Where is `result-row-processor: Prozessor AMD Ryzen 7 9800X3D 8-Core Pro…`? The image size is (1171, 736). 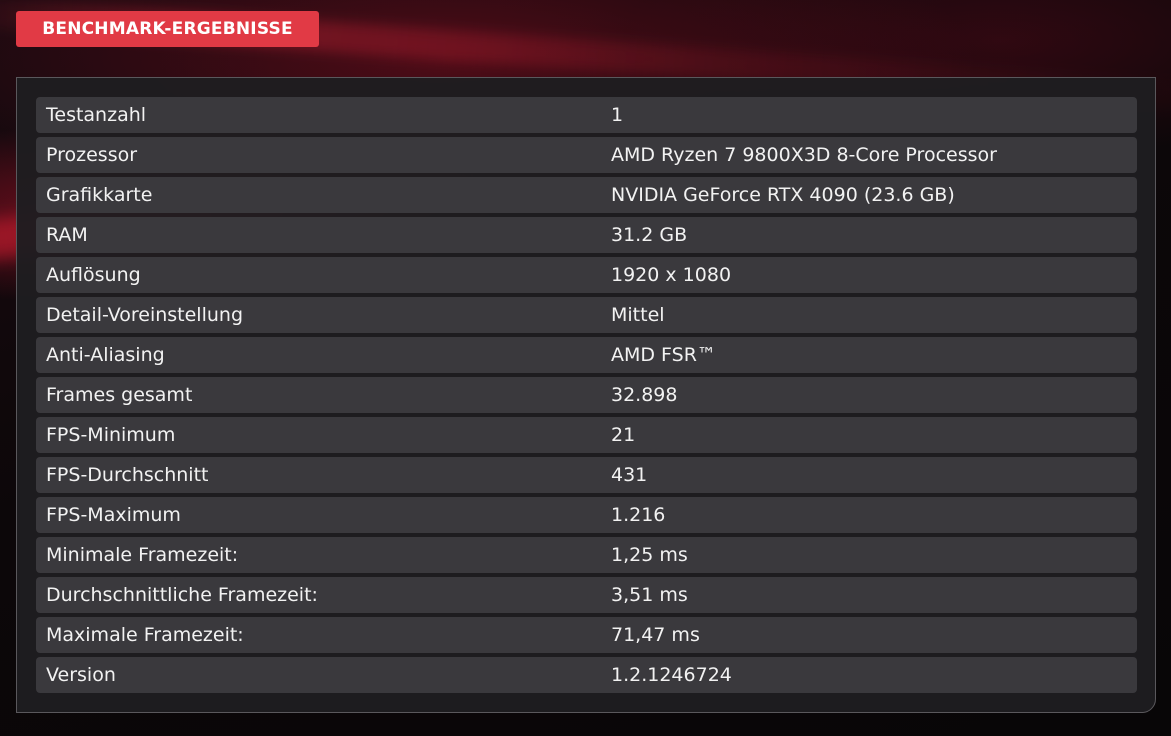 result-row-processor: Prozessor AMD Ryzen 7 9800X3D 8-Core Pro… is located at coordinates (586, 155).